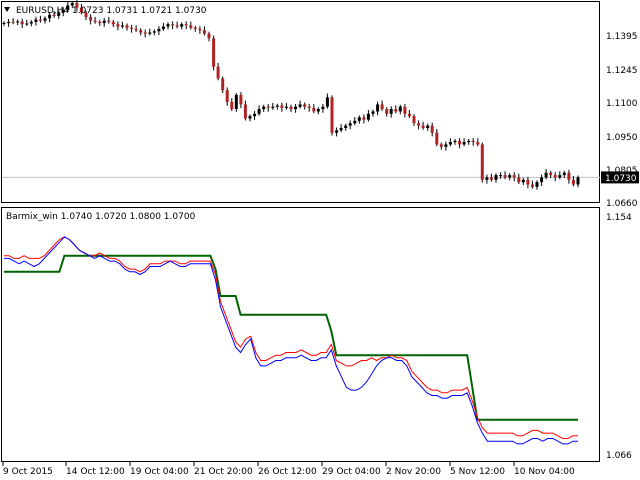 This screenshot has height=480, width=640. What do you see at coordinates (544, 472) in the screenshot?
I see `x-tick-label: 10 Nov 04:00` at bounding box center [544, 472].